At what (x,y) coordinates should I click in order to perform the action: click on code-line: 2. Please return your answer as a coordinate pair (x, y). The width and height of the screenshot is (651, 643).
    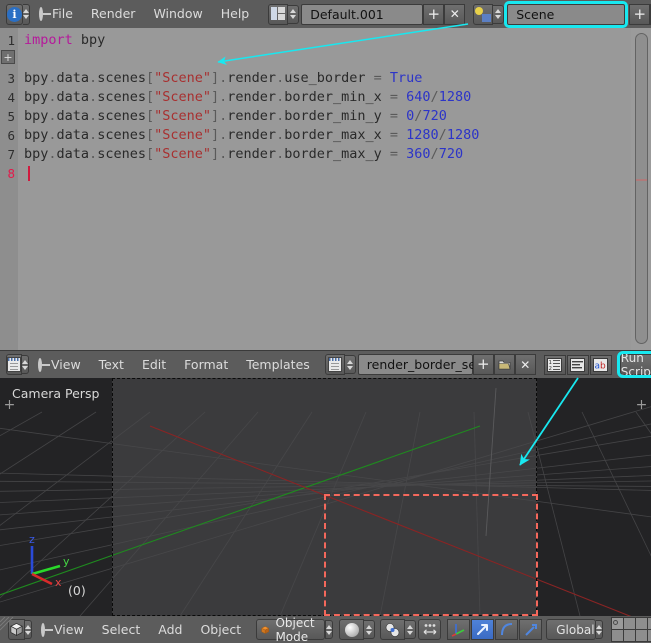
    Looking at the image, I should click on (315, 59).